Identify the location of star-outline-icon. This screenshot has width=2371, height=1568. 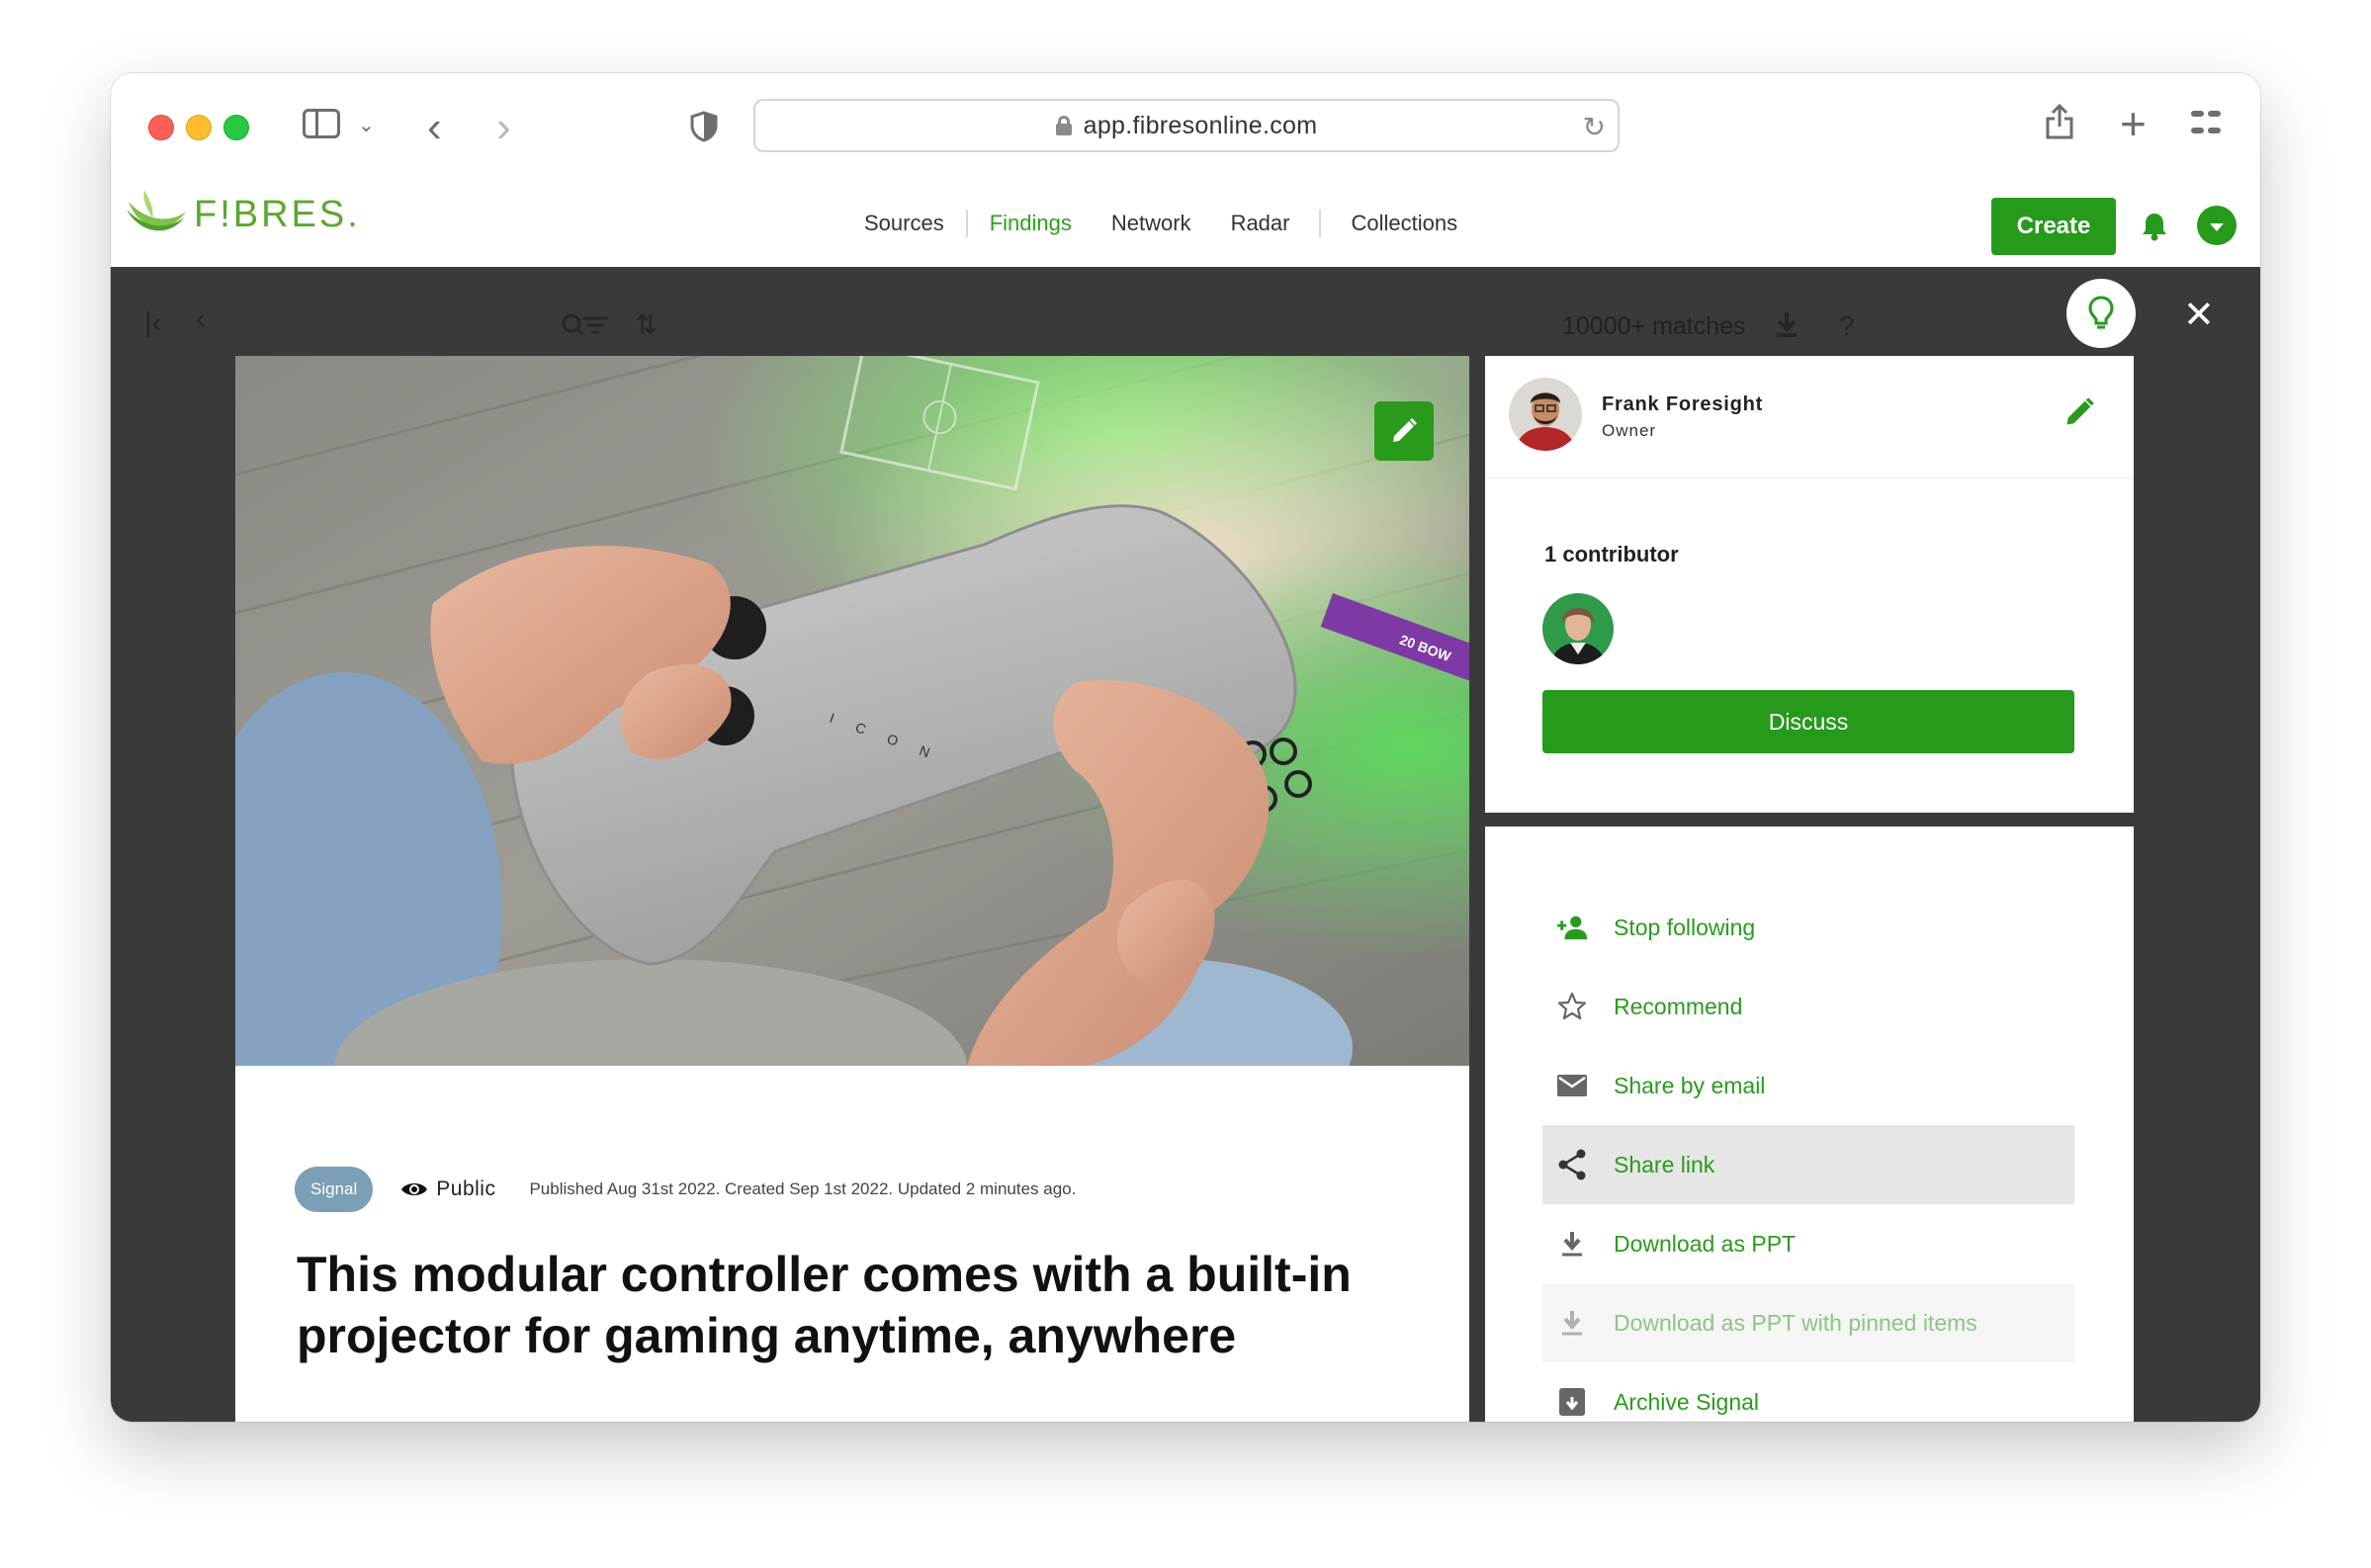
(1572, 1006).